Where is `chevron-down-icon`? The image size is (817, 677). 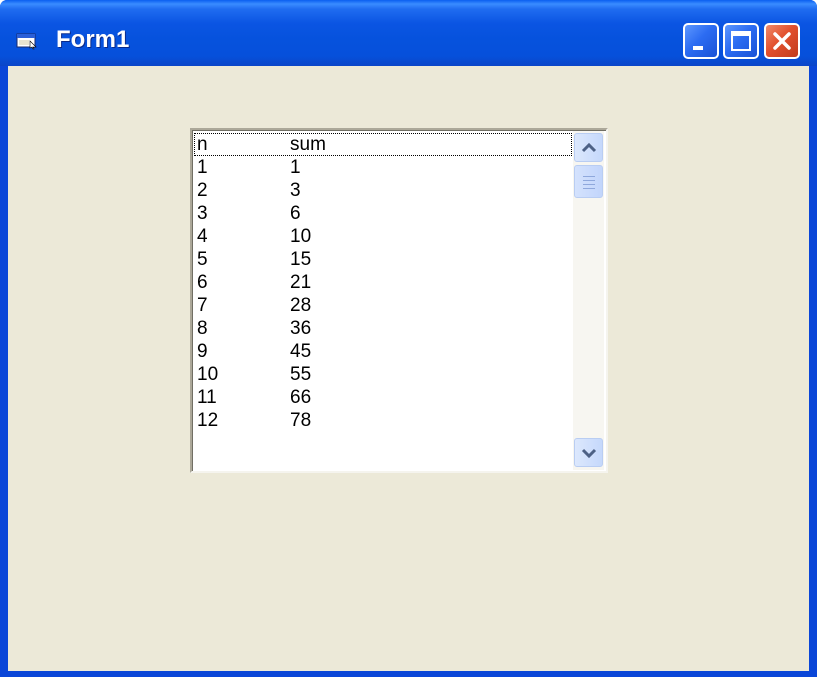
chevron-down-icon is located at coordinates (589, 453).